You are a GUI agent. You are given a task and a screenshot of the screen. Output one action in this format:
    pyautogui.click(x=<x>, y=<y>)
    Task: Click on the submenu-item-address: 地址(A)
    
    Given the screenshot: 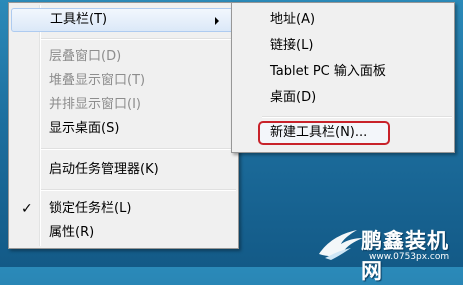 What is the action you would take?
    pyautogui.click(x=343, y=20)
    